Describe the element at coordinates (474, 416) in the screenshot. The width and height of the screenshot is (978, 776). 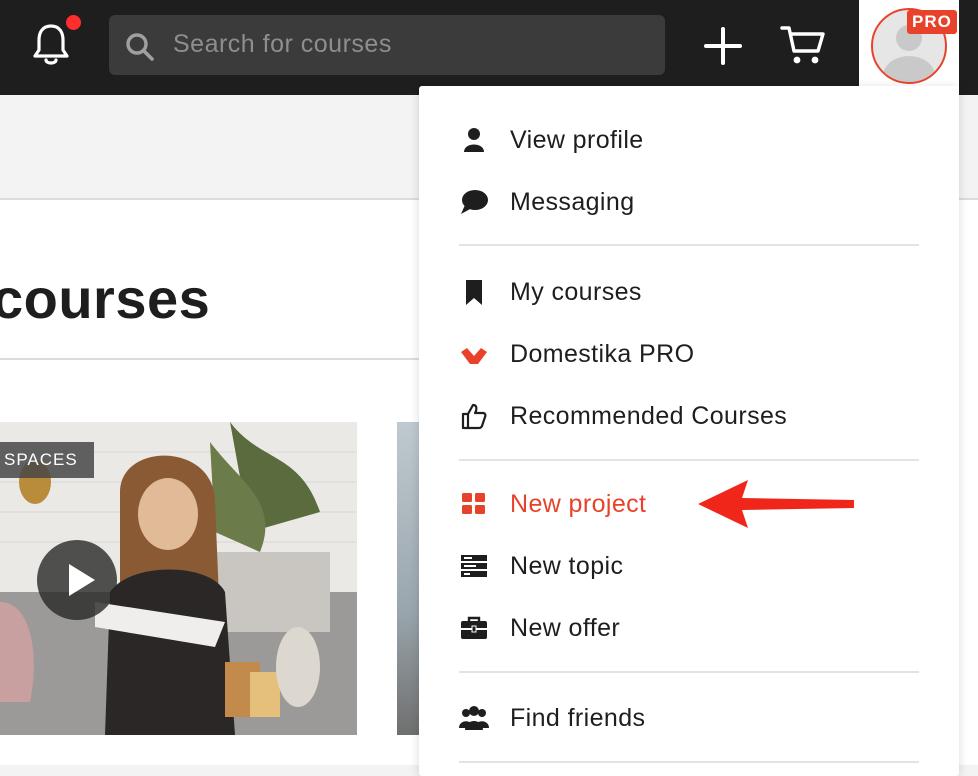
I see `thumbs-up-icon` at that location.